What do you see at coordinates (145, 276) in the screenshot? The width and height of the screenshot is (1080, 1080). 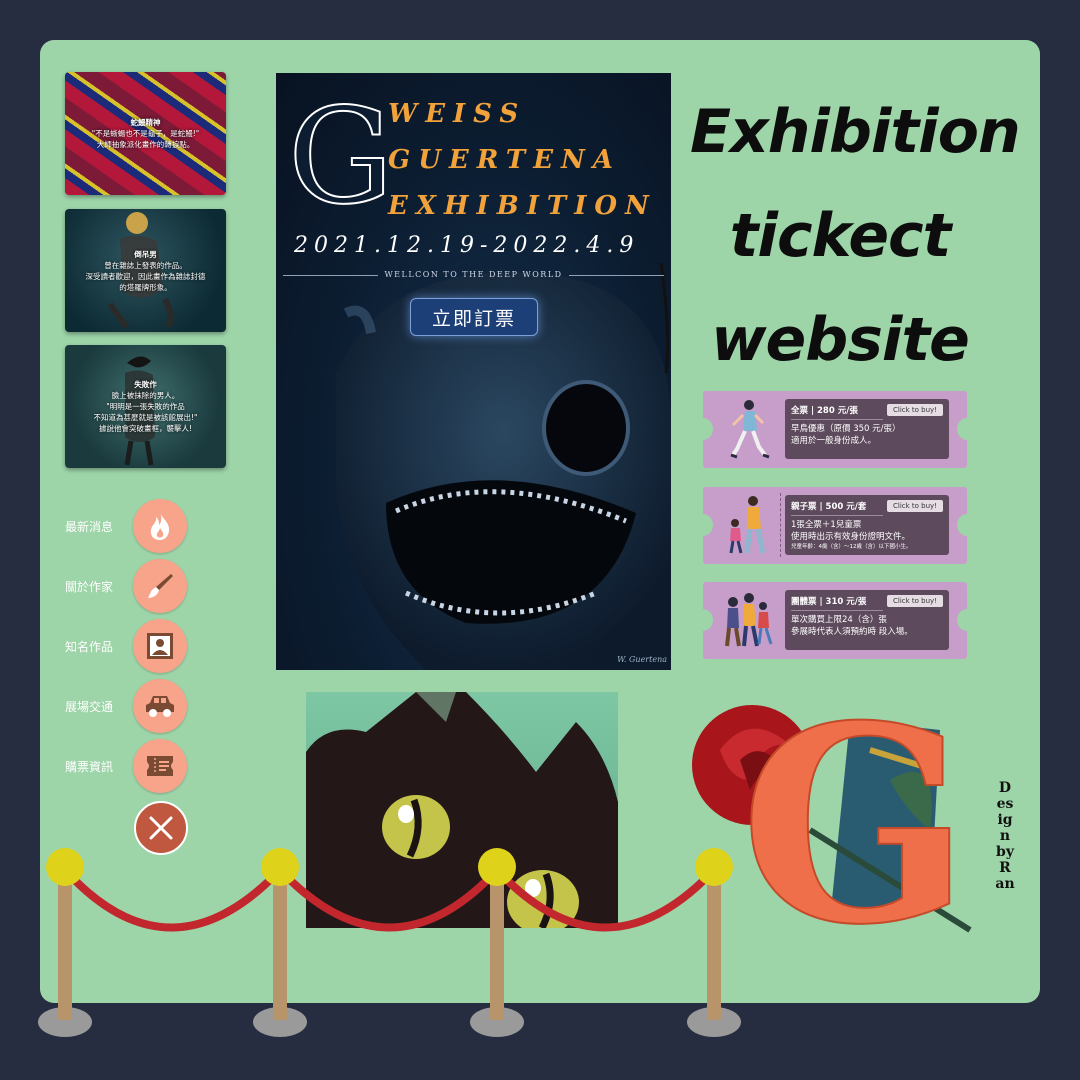 I see `artwork-desc-line: 深受讀者歡迎，因此畫作為雜誌封德` at bounding box center [145, 276].